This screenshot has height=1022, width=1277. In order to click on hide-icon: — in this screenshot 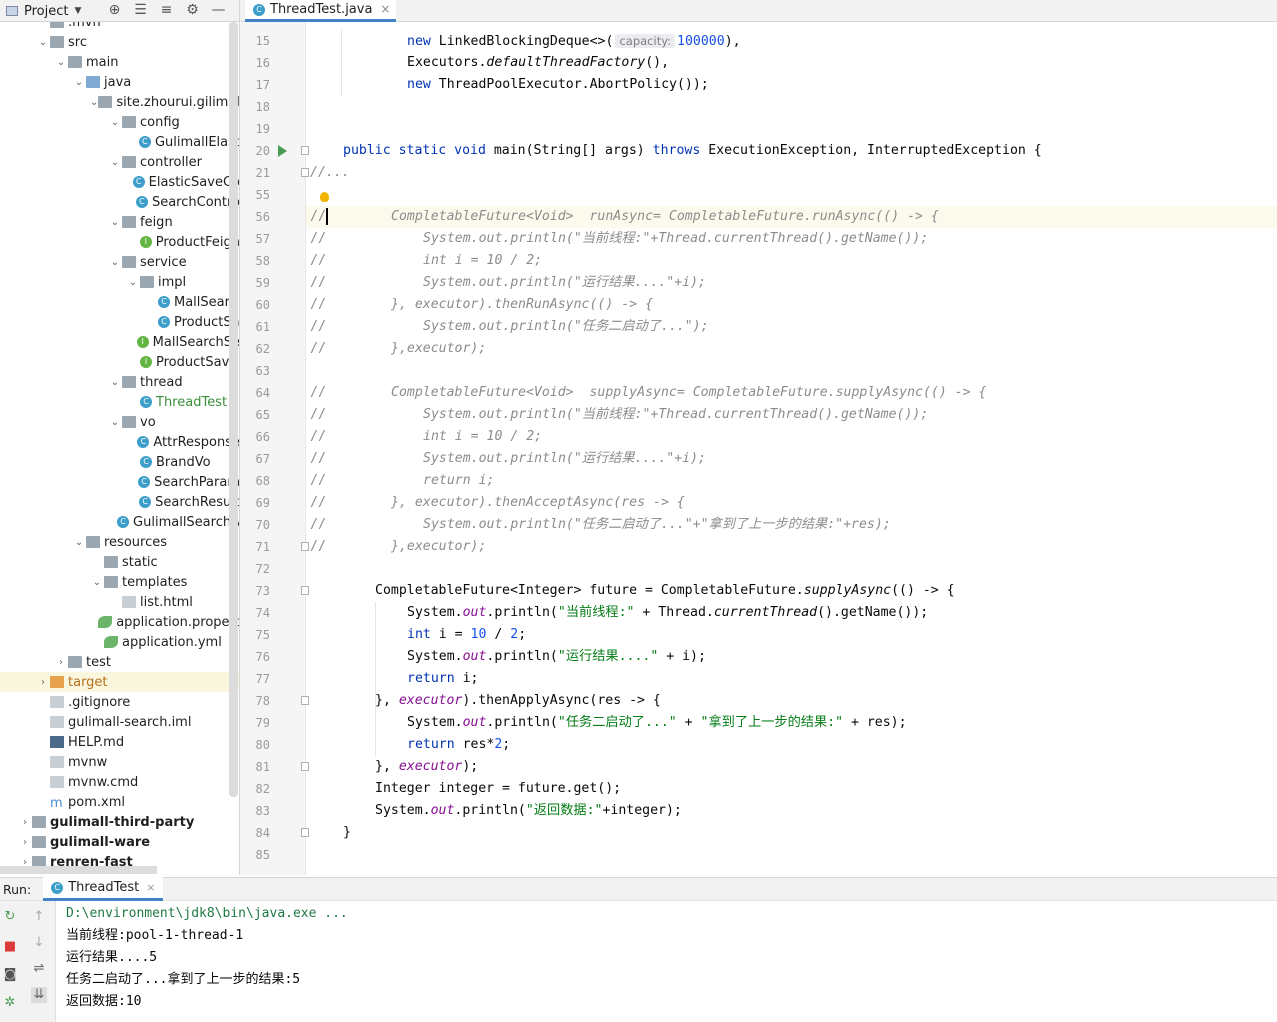, I will do `click(218, 10)`.